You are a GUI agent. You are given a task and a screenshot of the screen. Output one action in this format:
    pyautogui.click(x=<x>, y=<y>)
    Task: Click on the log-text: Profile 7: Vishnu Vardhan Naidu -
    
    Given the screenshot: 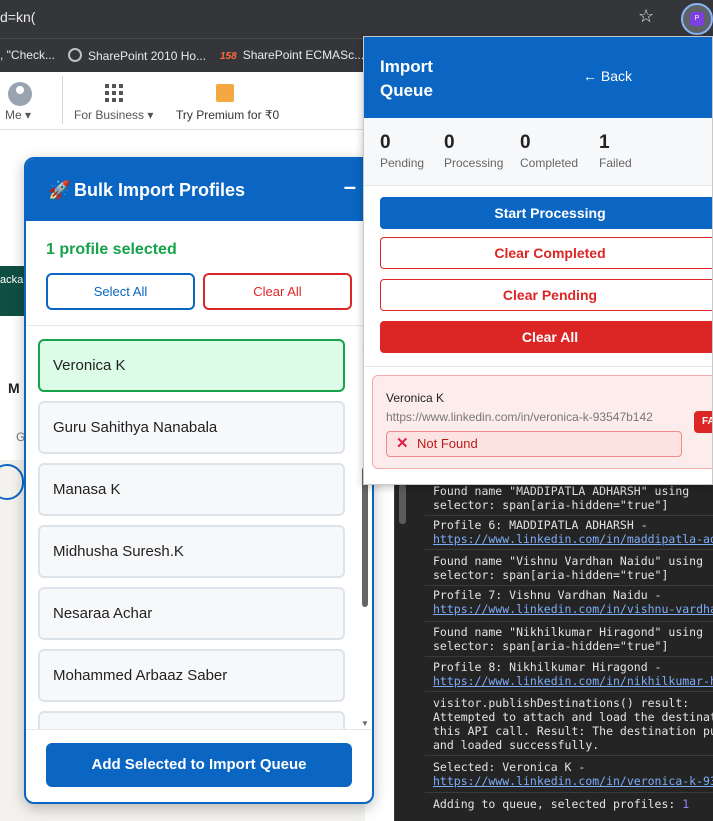 What is the action you would take?
    pyautogui.click(x=547, y=595)
    